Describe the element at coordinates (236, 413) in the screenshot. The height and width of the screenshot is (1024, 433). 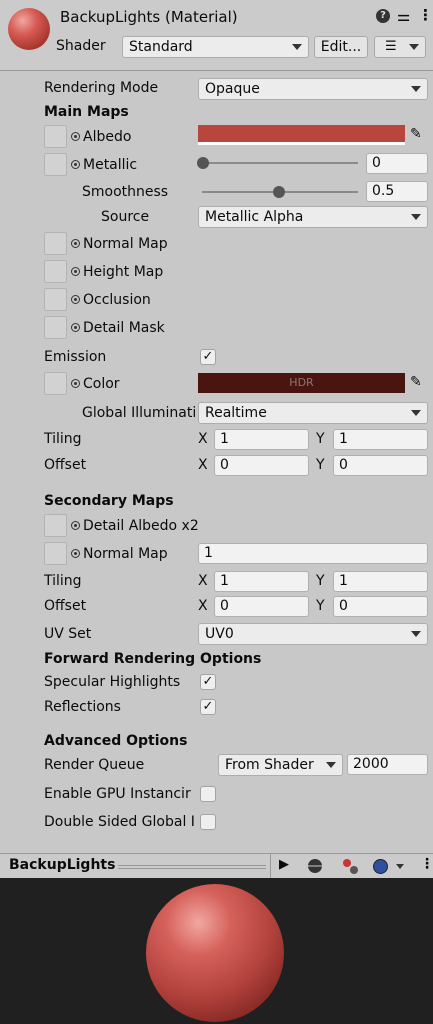
I see `global-illumination-value: Realtime` at that location.